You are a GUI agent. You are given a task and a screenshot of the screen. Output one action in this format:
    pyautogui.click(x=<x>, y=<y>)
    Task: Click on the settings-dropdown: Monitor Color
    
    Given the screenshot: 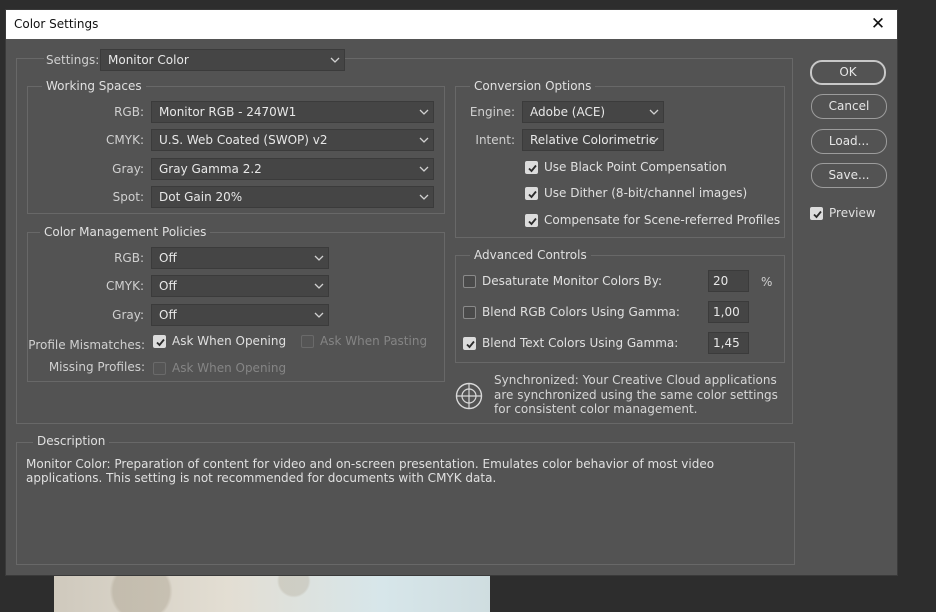 What is the action you would take?
    pyautogui.click(x=222, y=60)
    